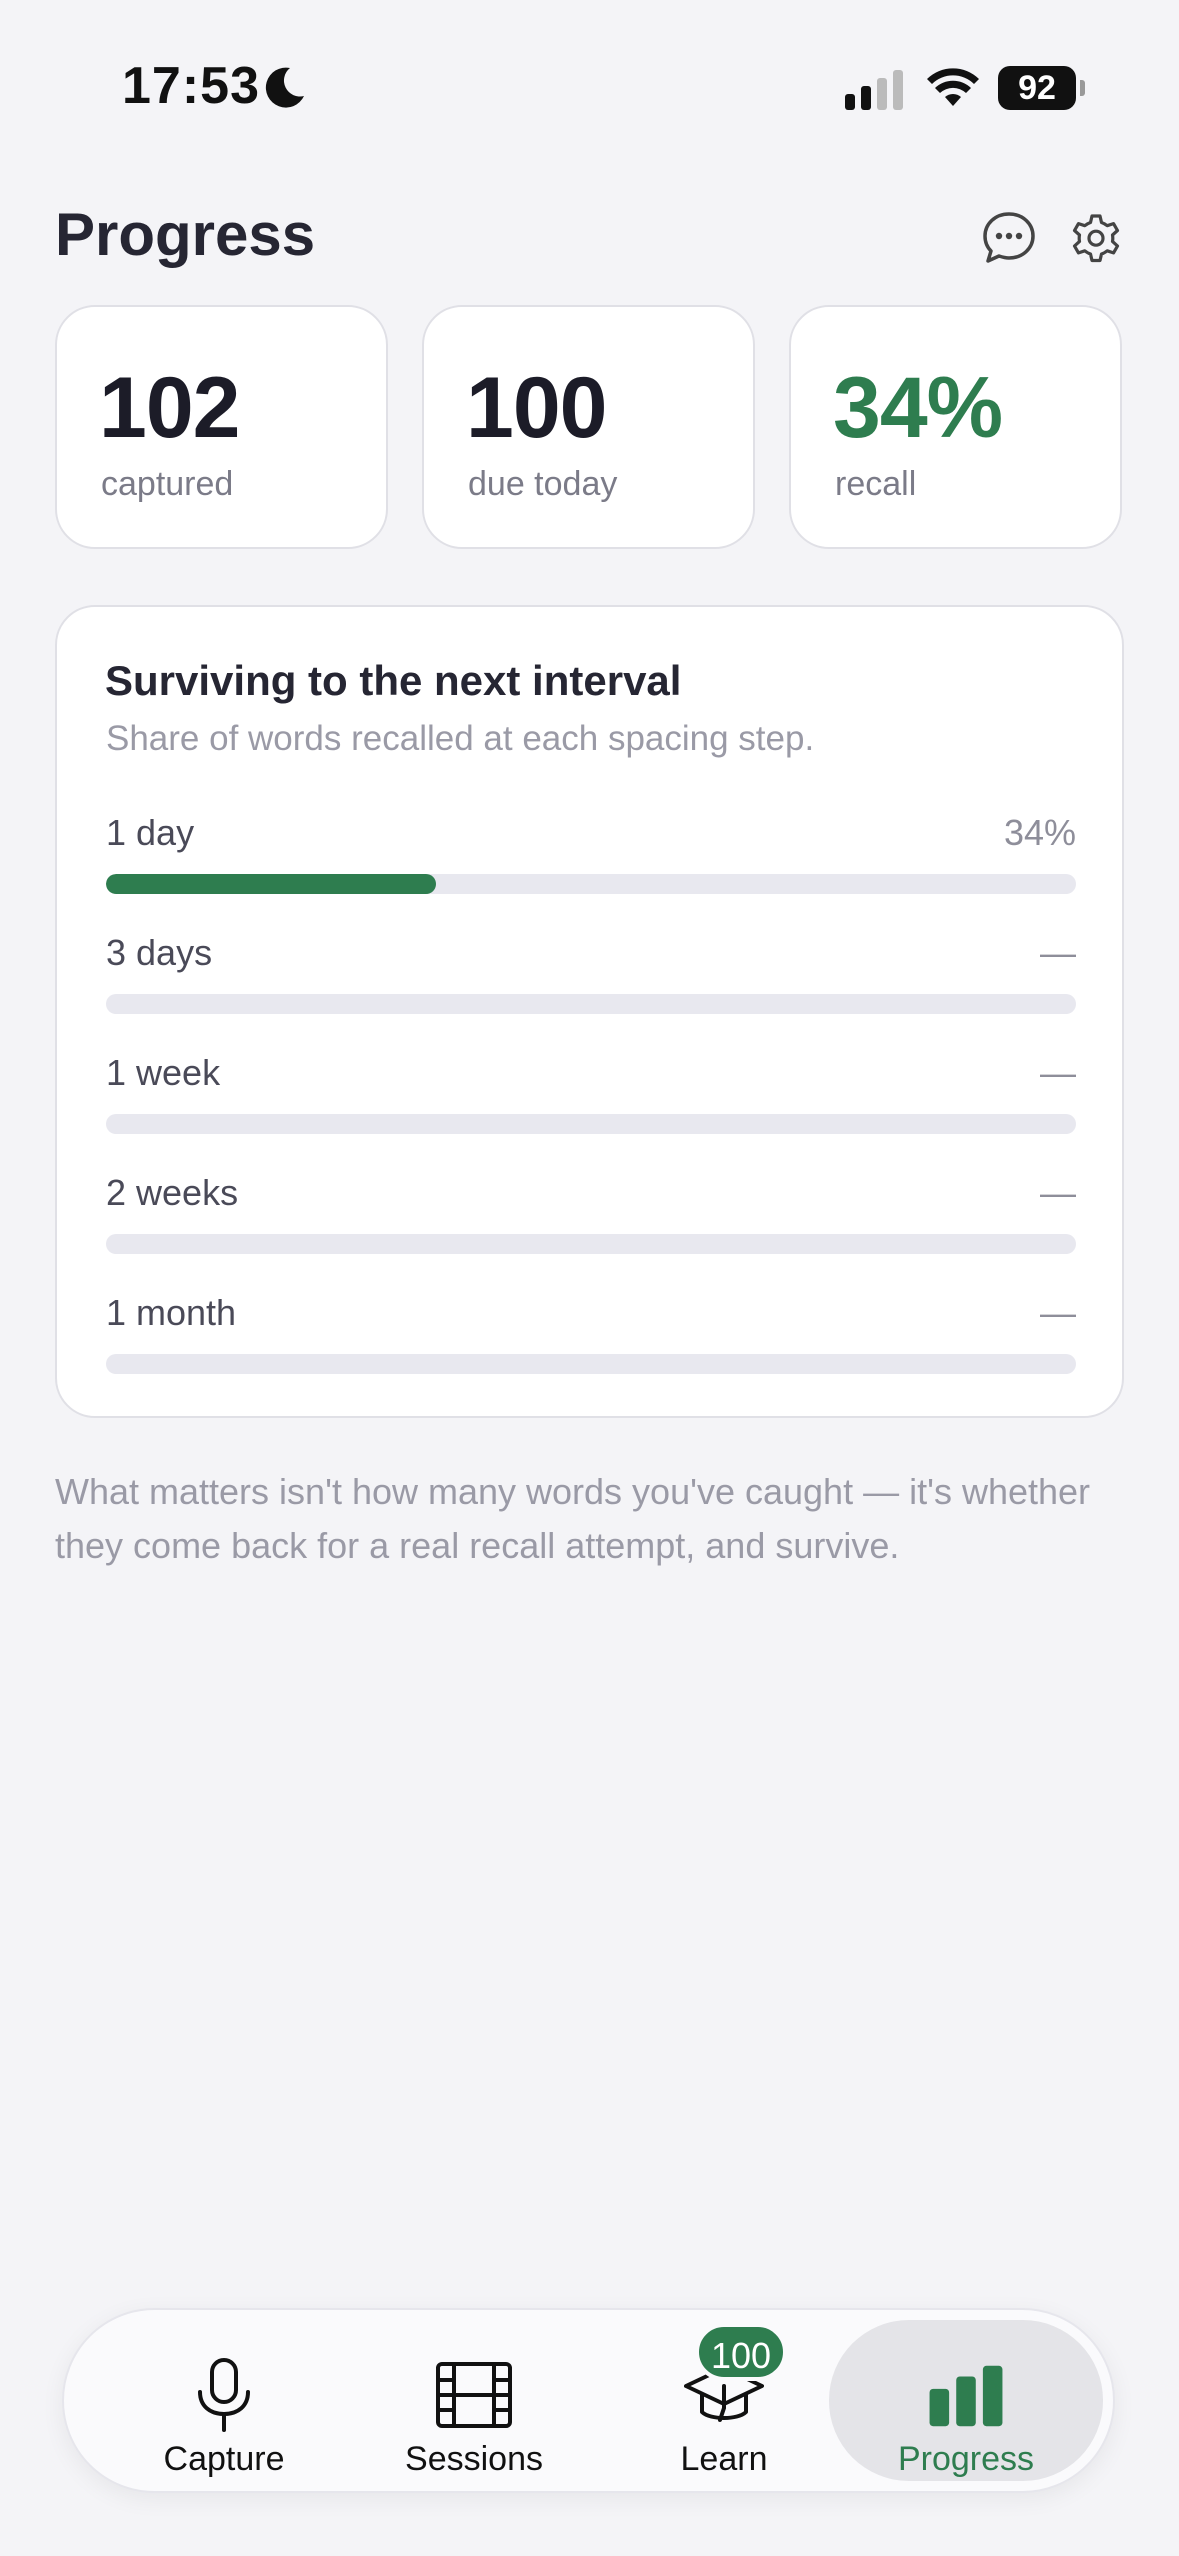  I want to click on stat-label: due today, so click(543, 484).